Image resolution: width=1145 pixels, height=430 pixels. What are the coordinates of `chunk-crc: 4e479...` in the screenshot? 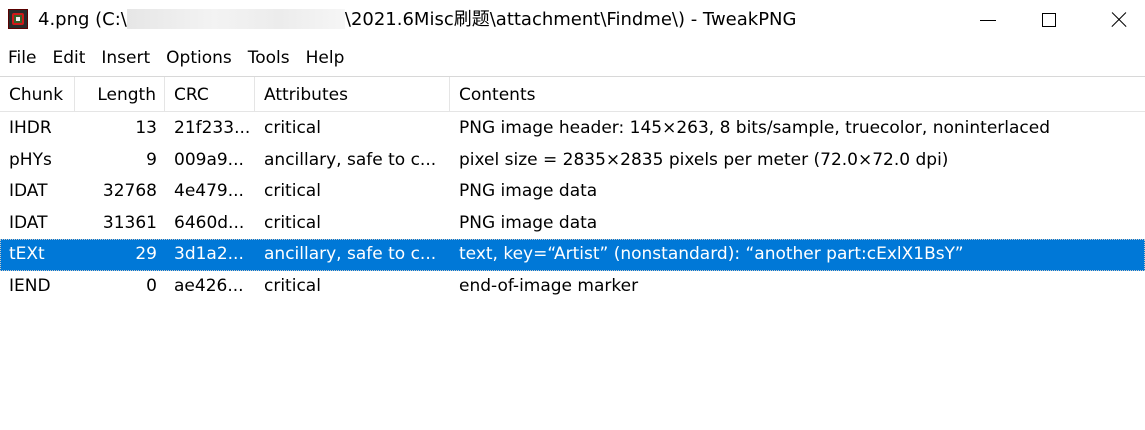 It's located at (209, 191).